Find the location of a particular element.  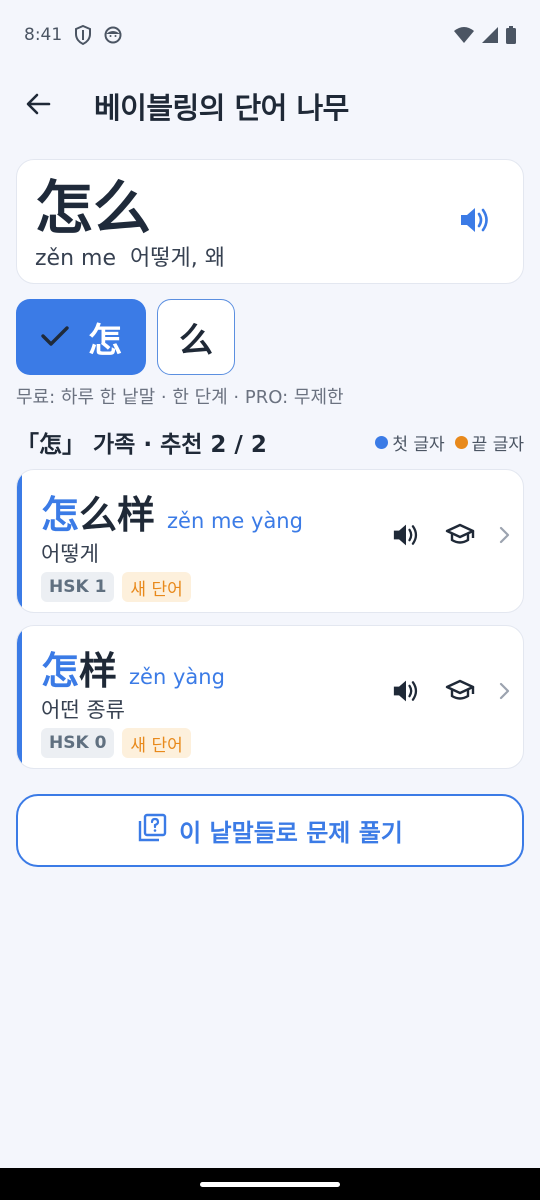

quiz-button: 이 낱말들로 문제 풀기 is located at coordinates (270, 830).